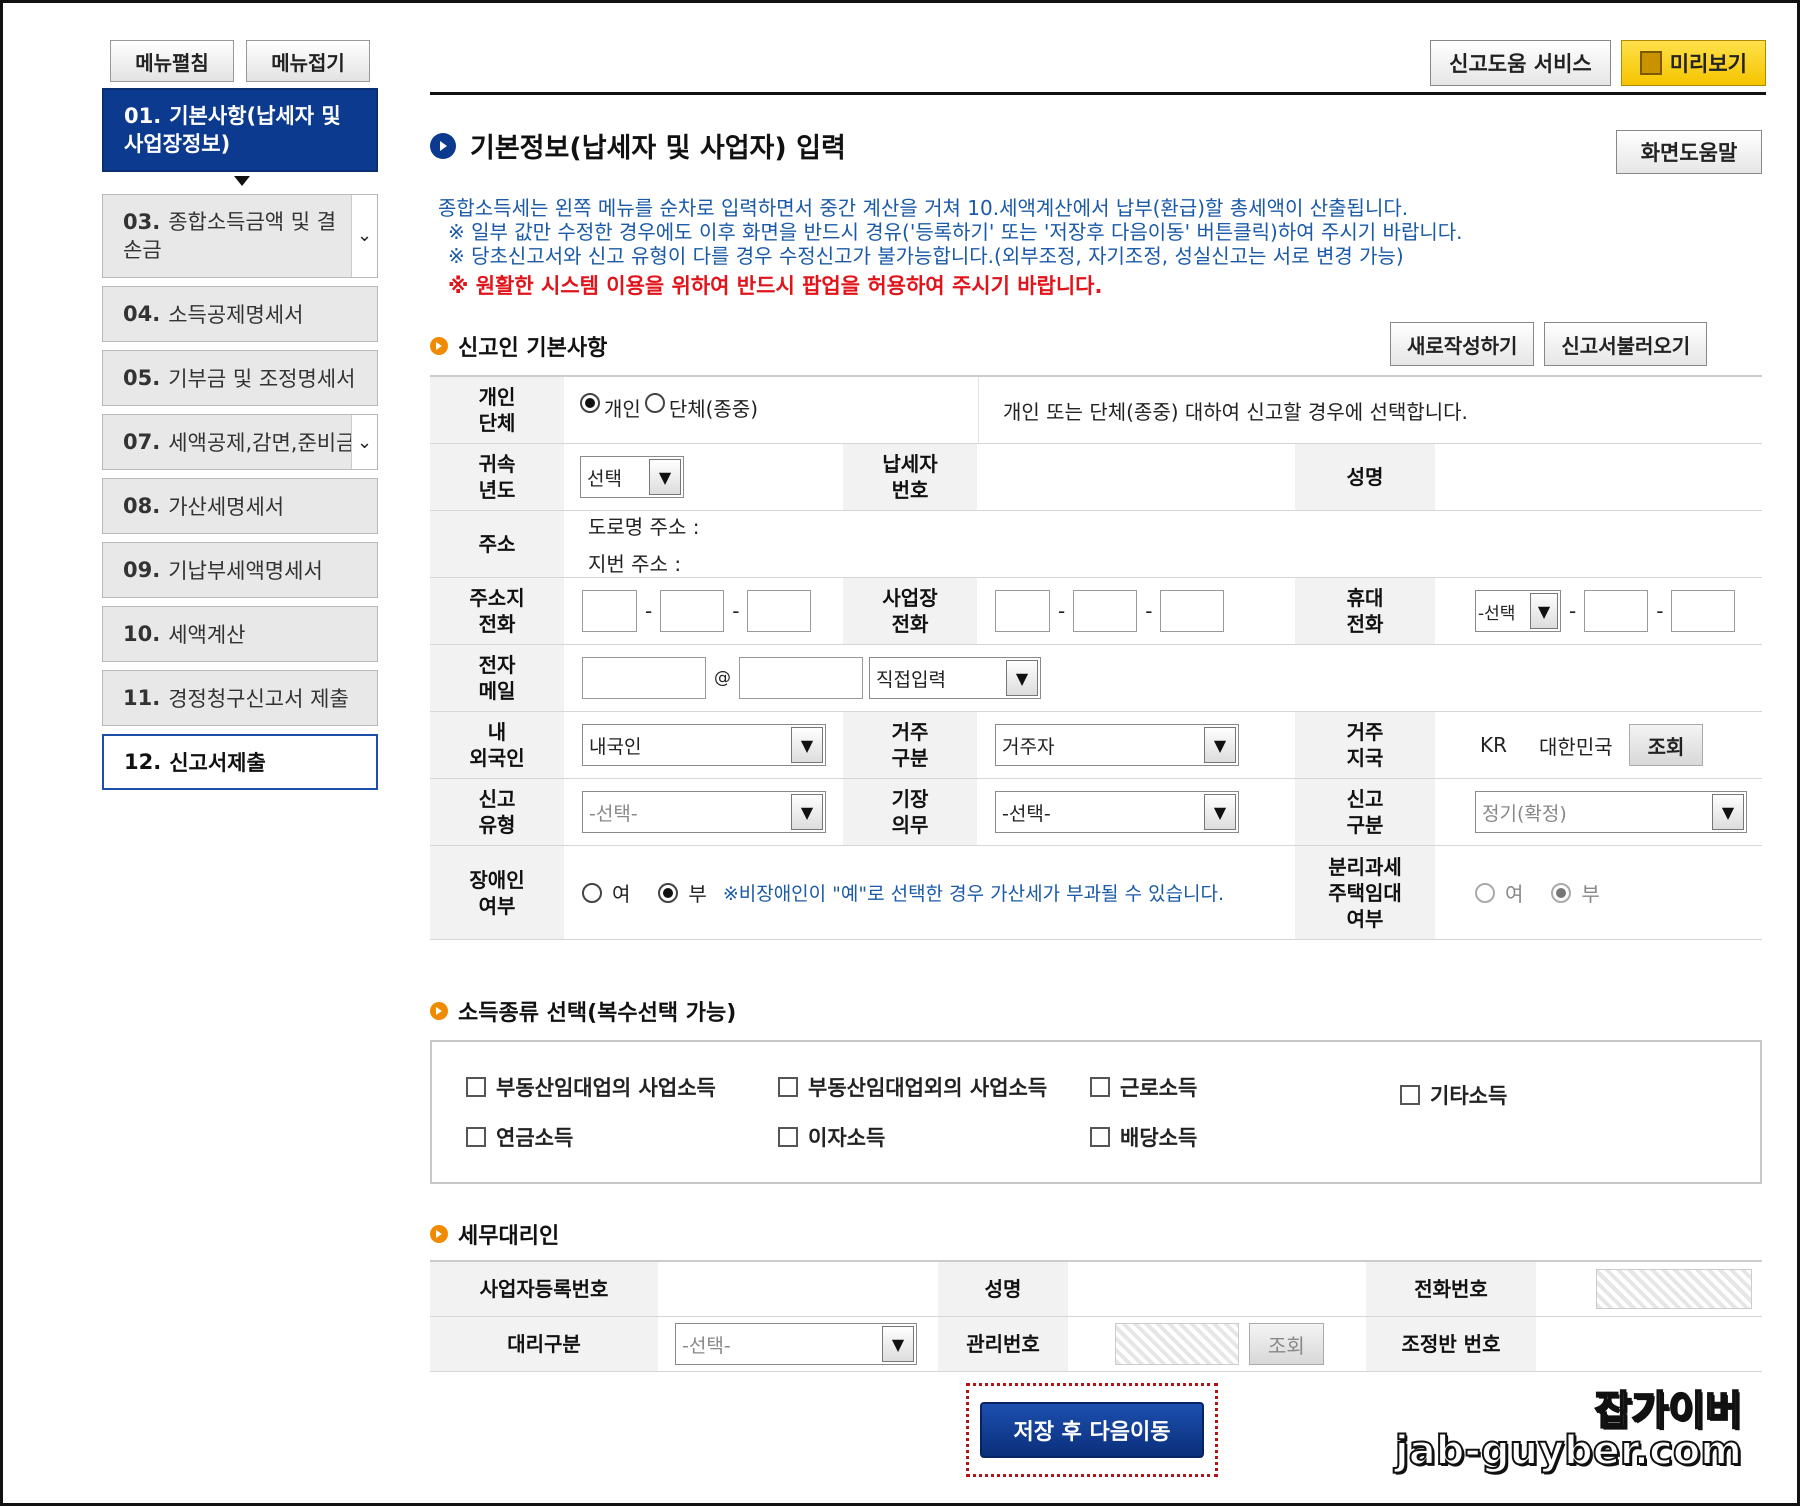  Describe the element at coordinates (1159, 1088) in the screenshot. I see `income-option-label: 근로소득` at that location.